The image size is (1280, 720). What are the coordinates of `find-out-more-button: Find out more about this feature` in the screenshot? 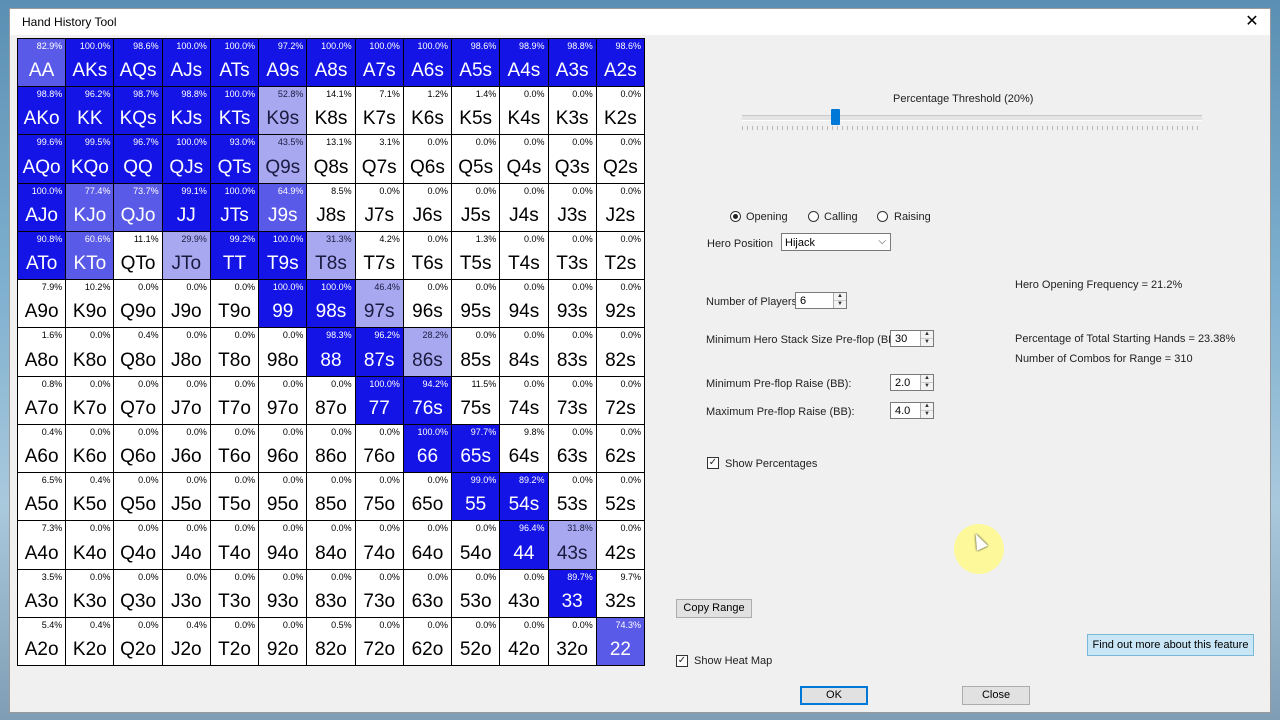 It's located at (1170, 645).